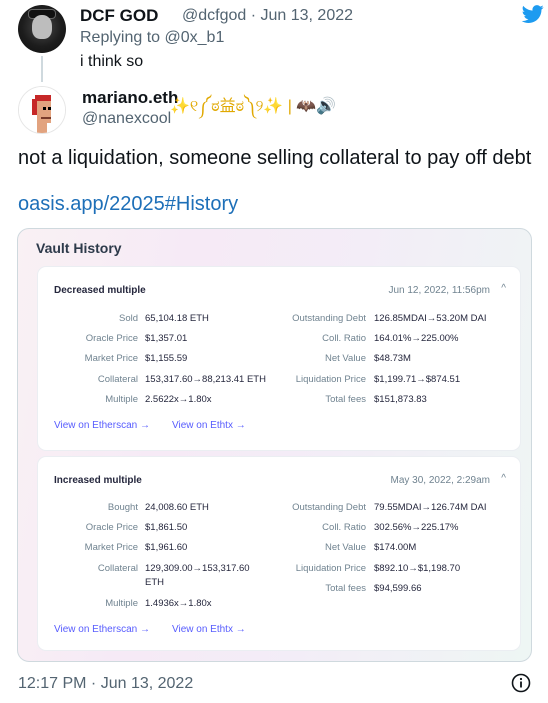 The height and width of the screenshot is (703, 548). Describe the element at coordinates (100, 290) in the screenshot. I see `entry-title: Decreased multiple` at that location.